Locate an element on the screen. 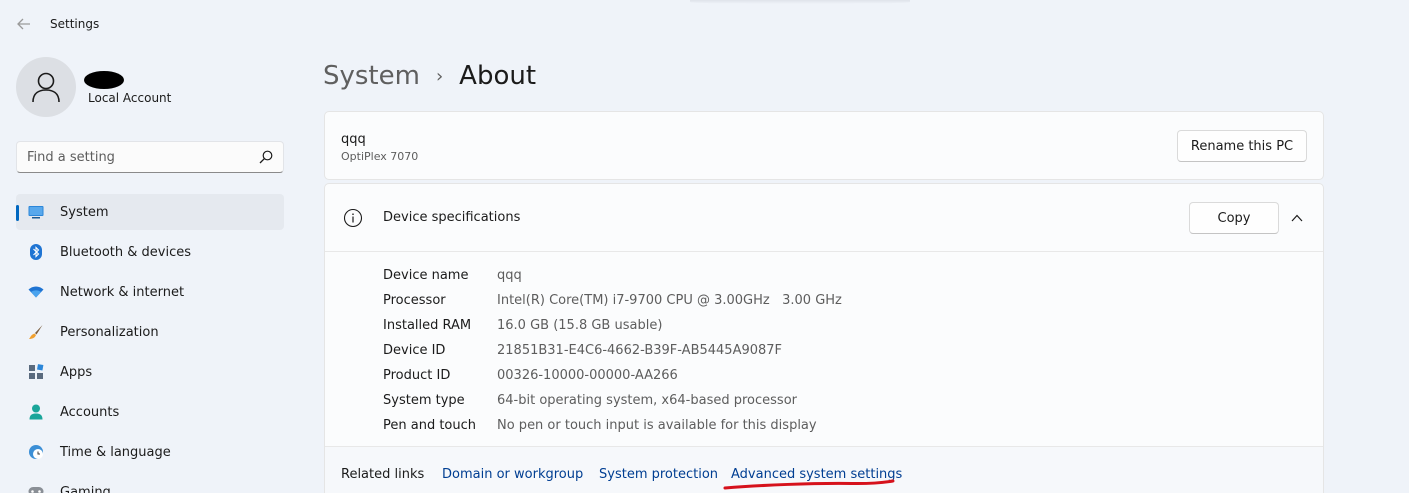 The width and height of the screenshot is (1409, 493). related-links-title: Related links is located at coordinates (383, 474).